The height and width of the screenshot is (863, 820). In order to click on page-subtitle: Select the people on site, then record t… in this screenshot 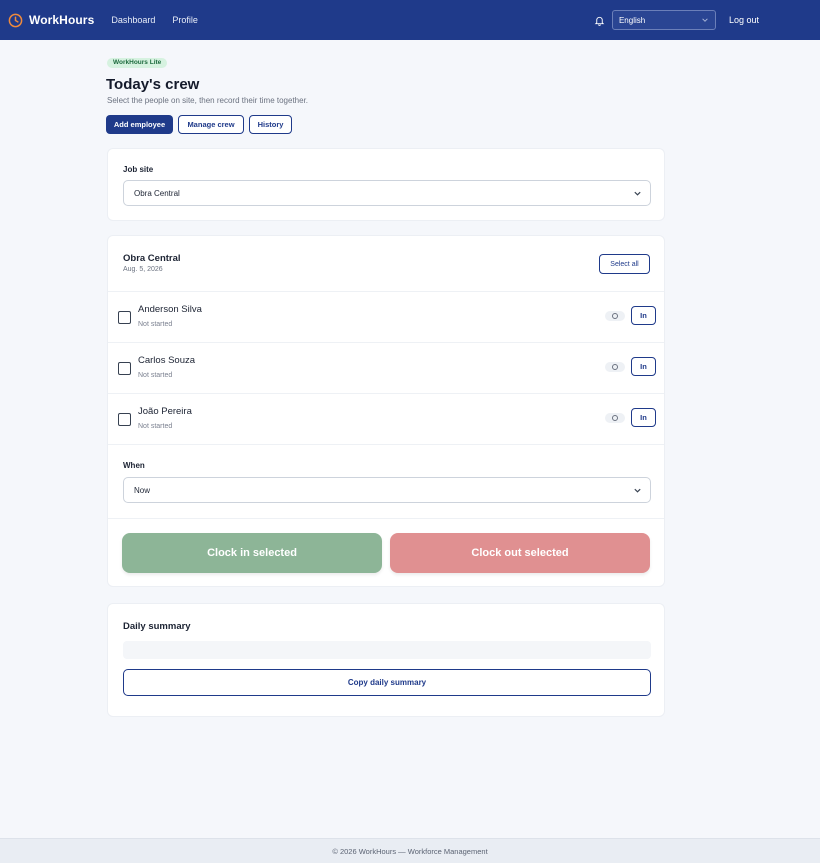, I will do `click(208, 100)`.